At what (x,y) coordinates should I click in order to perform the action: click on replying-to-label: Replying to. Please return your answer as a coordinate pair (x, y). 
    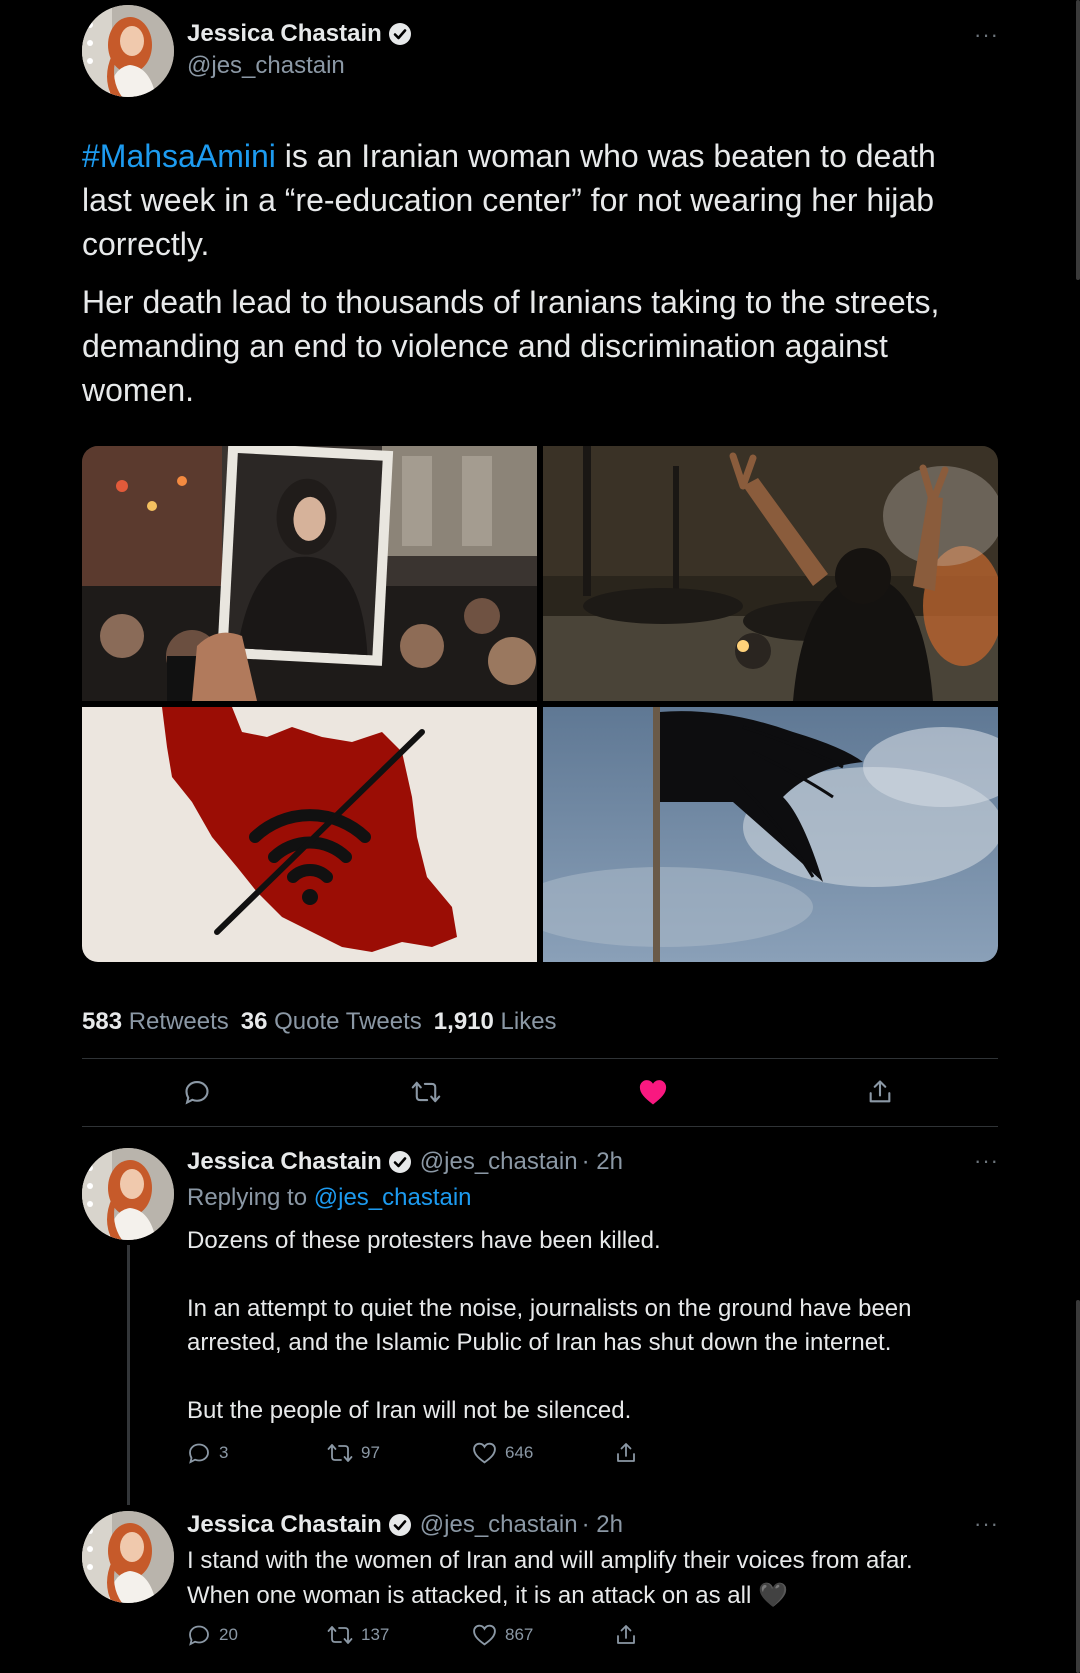
    Looking at the image, I should click on (247, 1197).